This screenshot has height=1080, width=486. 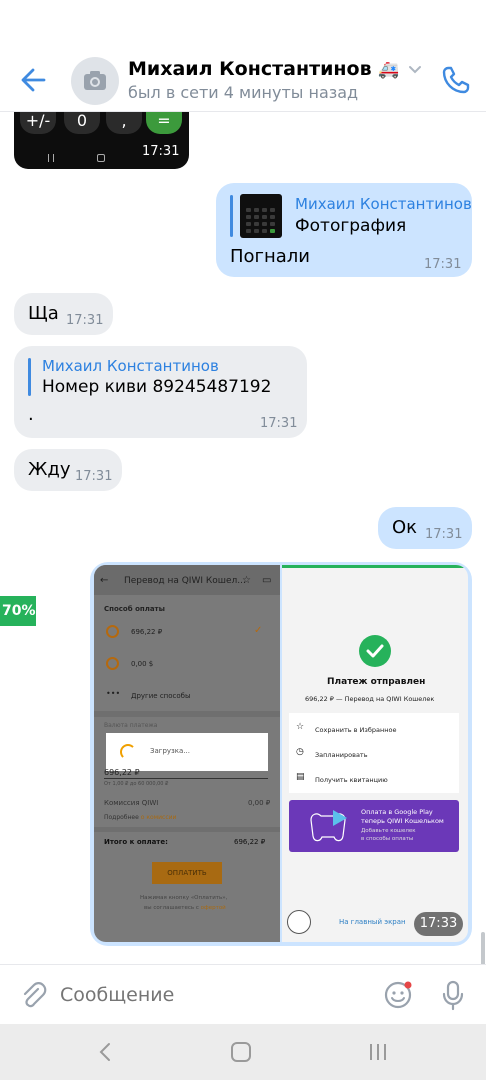 What do you see at coordinates (210, 995) in the screenshot?
I see `message-input` at bounding box center [210, 995].